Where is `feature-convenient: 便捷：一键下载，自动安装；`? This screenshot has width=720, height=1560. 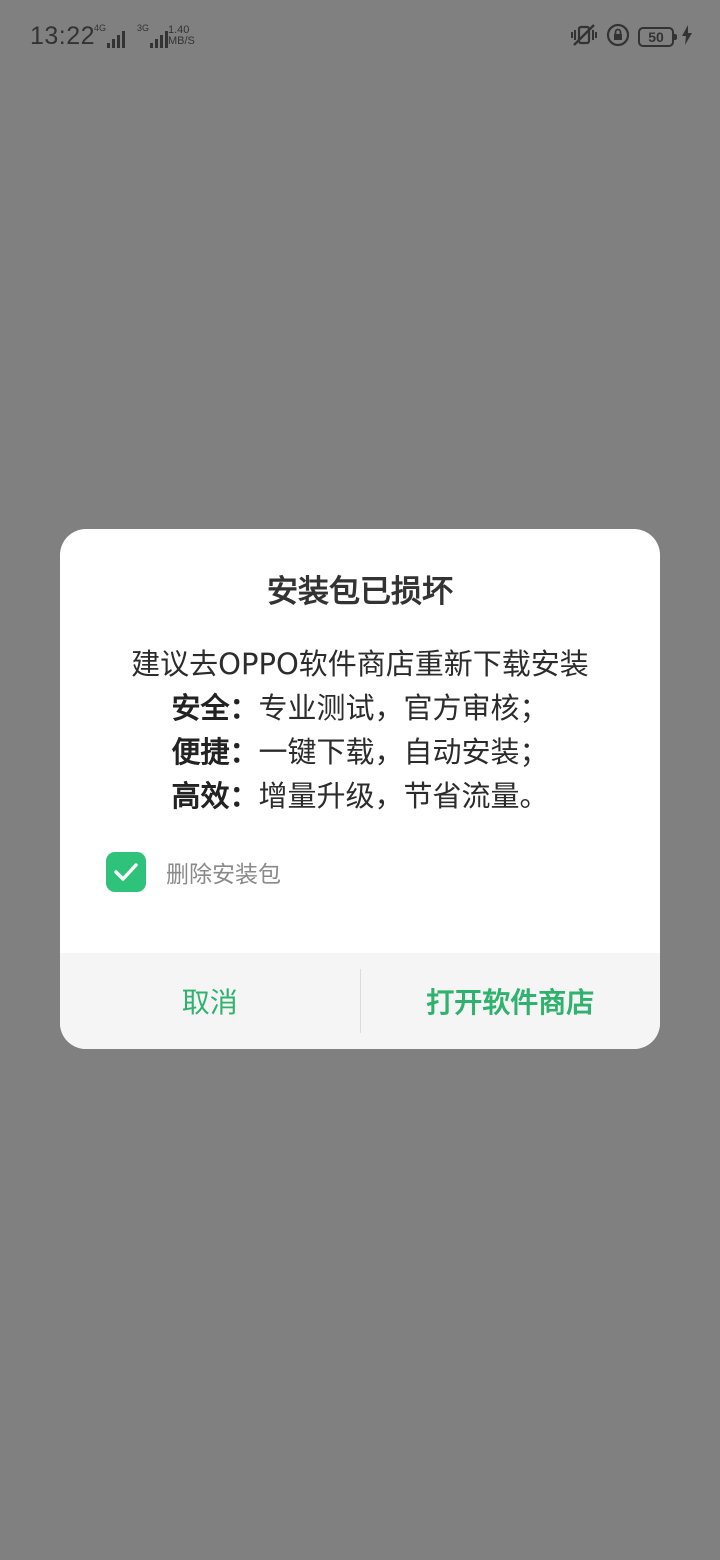
feature-convenient: 便捷：一键下载，自动安装； is located at coordinates (360, 752).